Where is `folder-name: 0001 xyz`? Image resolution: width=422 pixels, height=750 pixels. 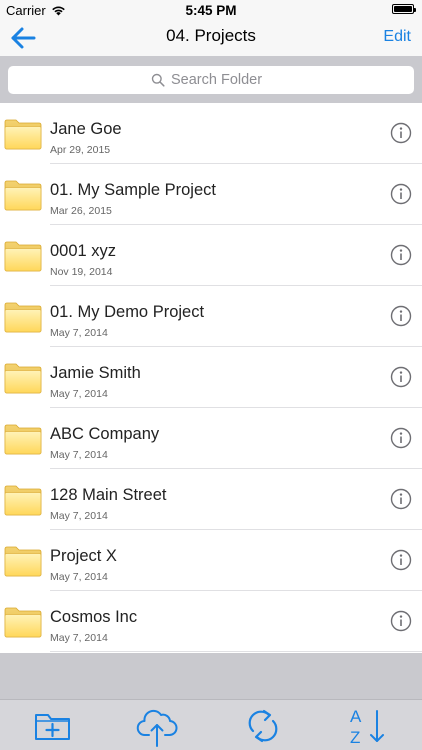 folder-name: 0001 xyz is located at coordinates (83, 251).